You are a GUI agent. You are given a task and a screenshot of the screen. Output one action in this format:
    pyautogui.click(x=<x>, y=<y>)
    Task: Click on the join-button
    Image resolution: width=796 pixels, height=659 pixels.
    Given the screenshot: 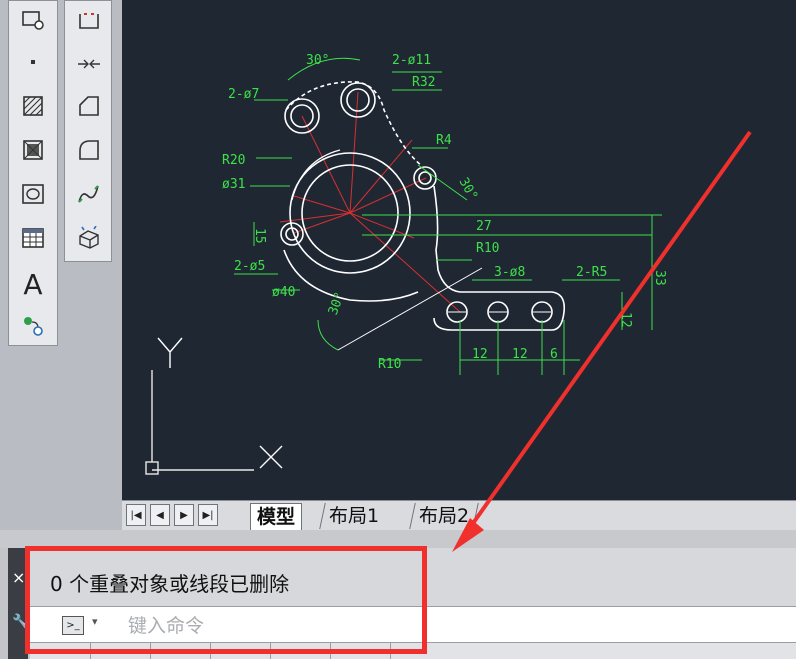 What is the action you would take?
    pyautogui.click(x=89, y=64)
    